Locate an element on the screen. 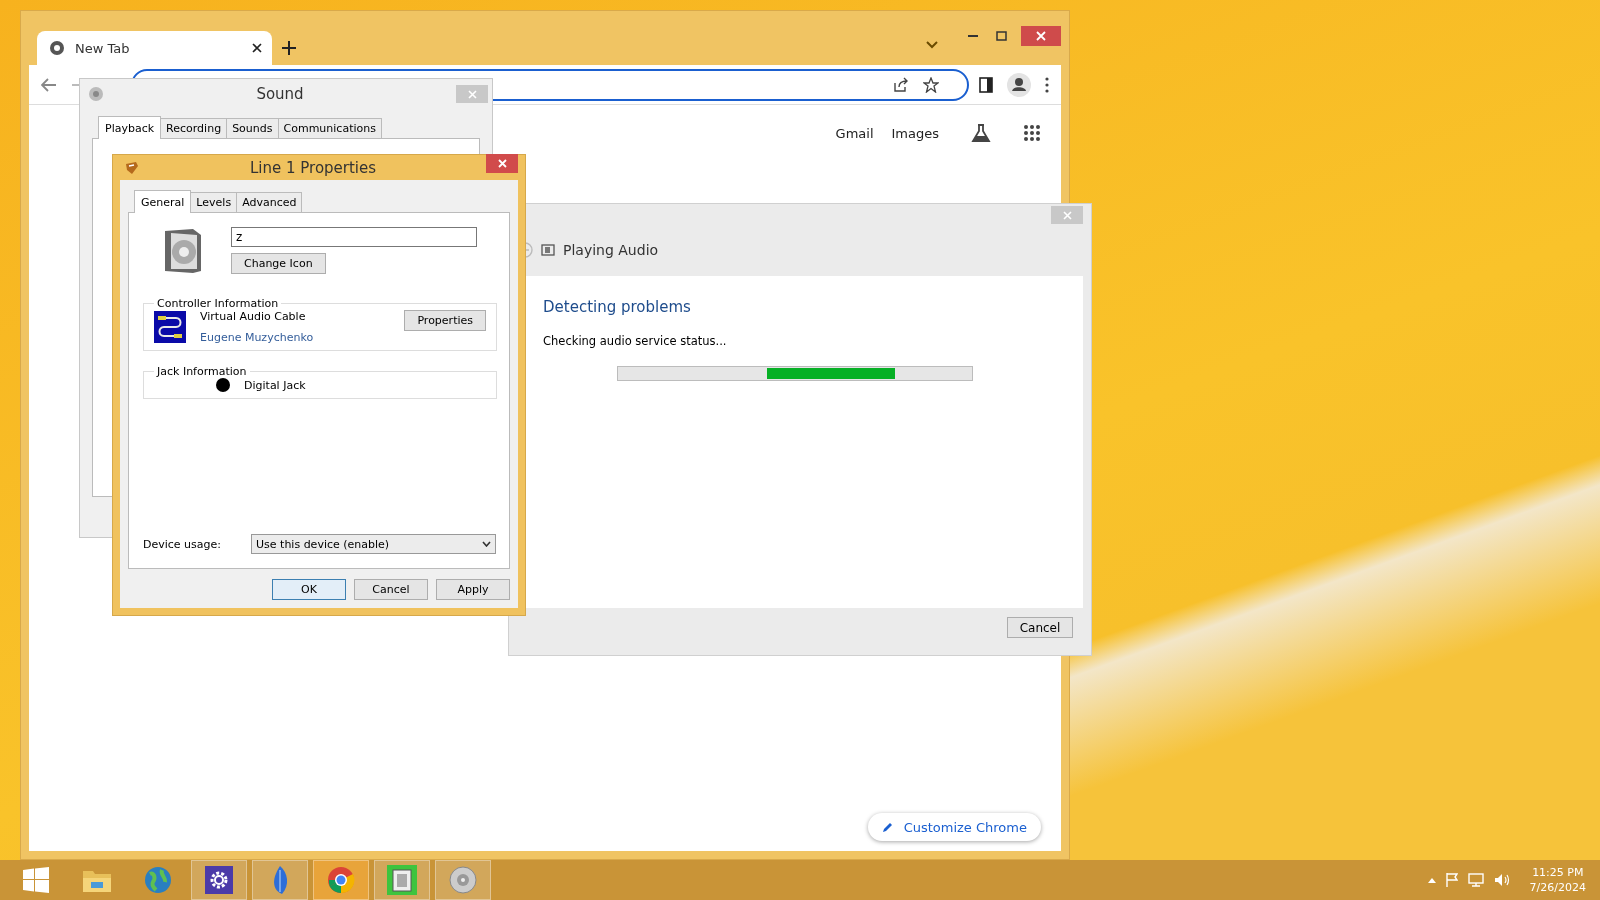  change-icon-button: Change Icon is located at coordinates (278, 263).